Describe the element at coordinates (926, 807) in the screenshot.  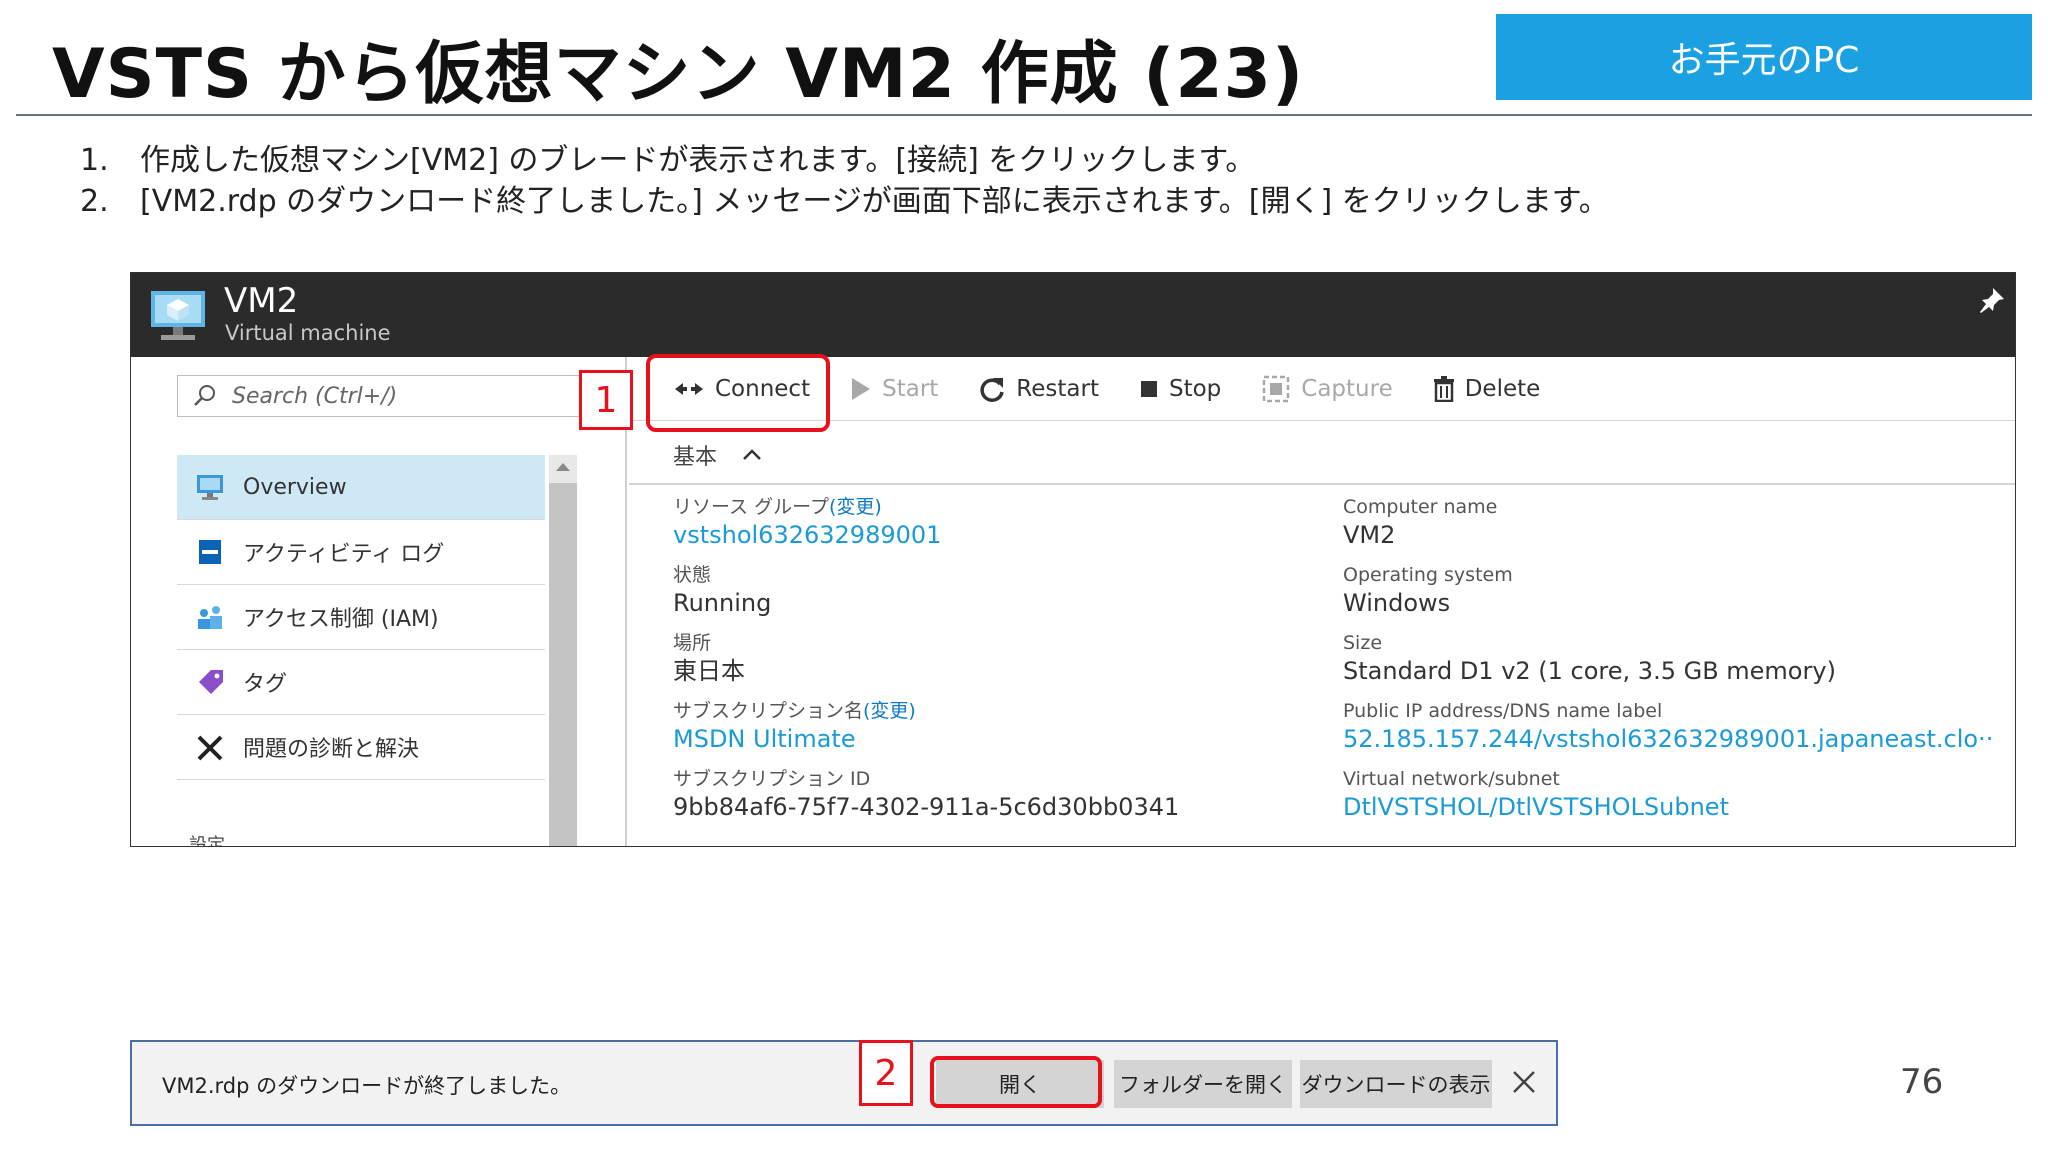
I see `property-value: 9bb84af6-75f7-4302-911a-5c6d30bb0341` at that location.